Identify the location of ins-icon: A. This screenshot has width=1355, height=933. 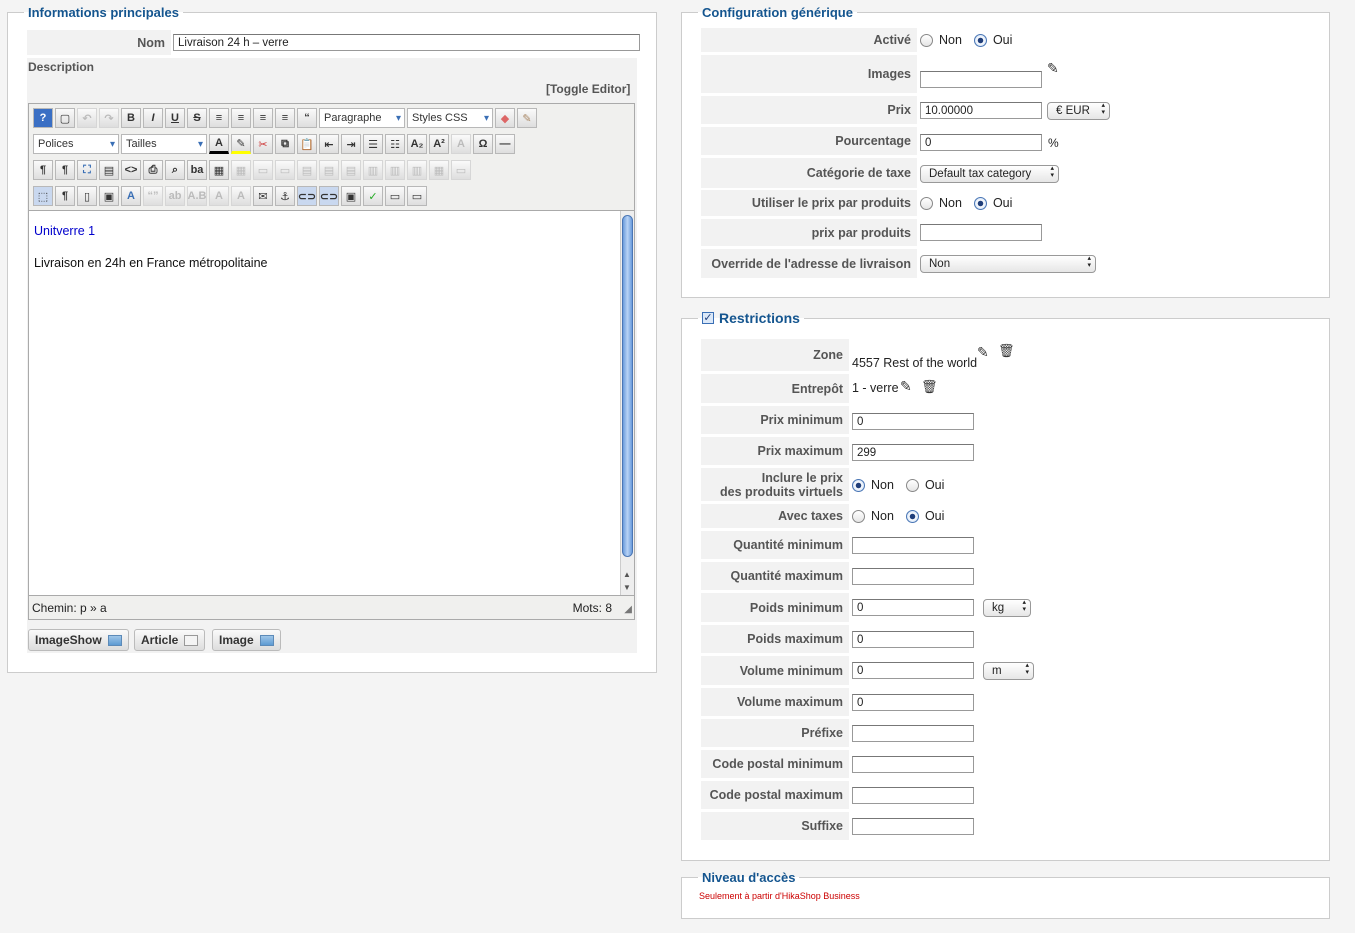
(241, 196).